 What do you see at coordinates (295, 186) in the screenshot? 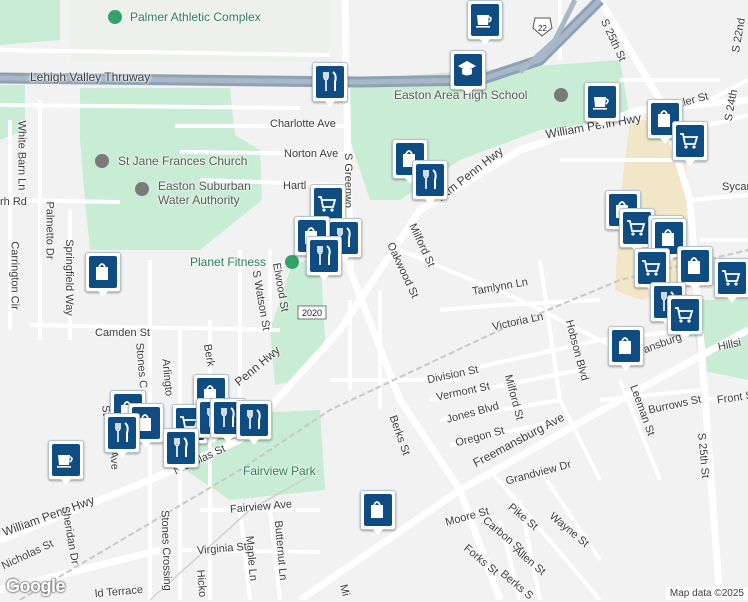
I see `street-label: Hartl` at bounding box center [295, 186].